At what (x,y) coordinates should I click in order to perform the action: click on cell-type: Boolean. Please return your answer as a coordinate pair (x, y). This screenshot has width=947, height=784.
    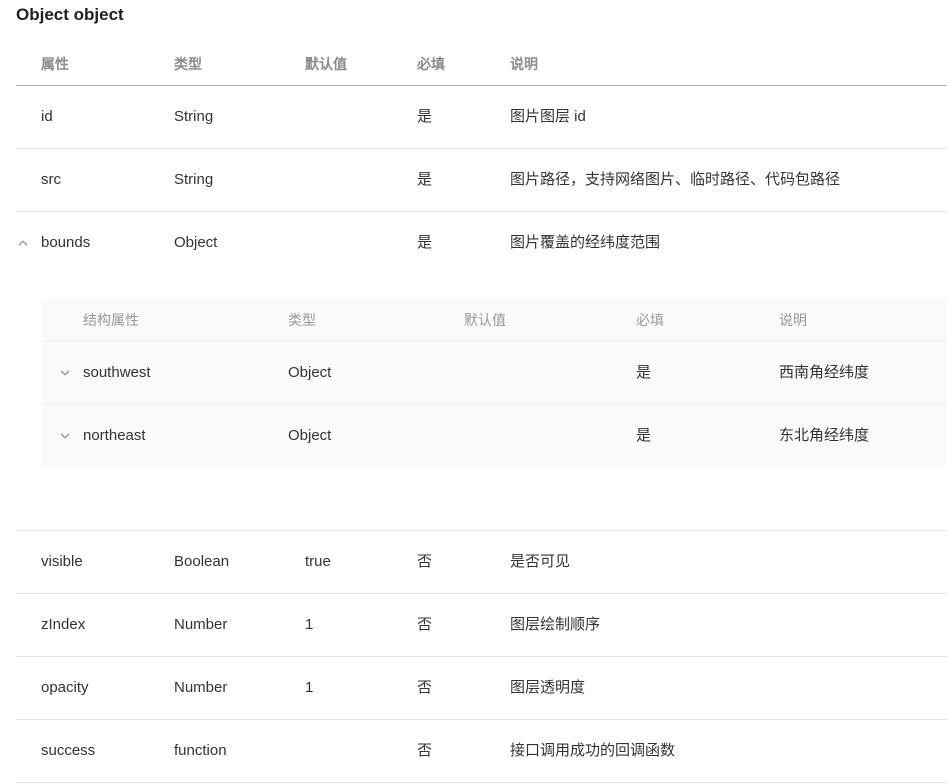
    Looking at the image, I should click on (202, 561).